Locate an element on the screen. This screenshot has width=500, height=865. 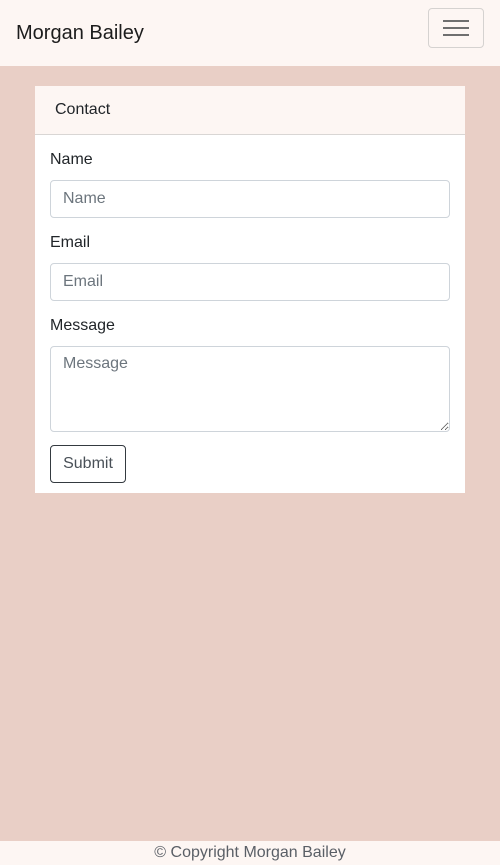
message-textarea is located at coordinates (250, 389).